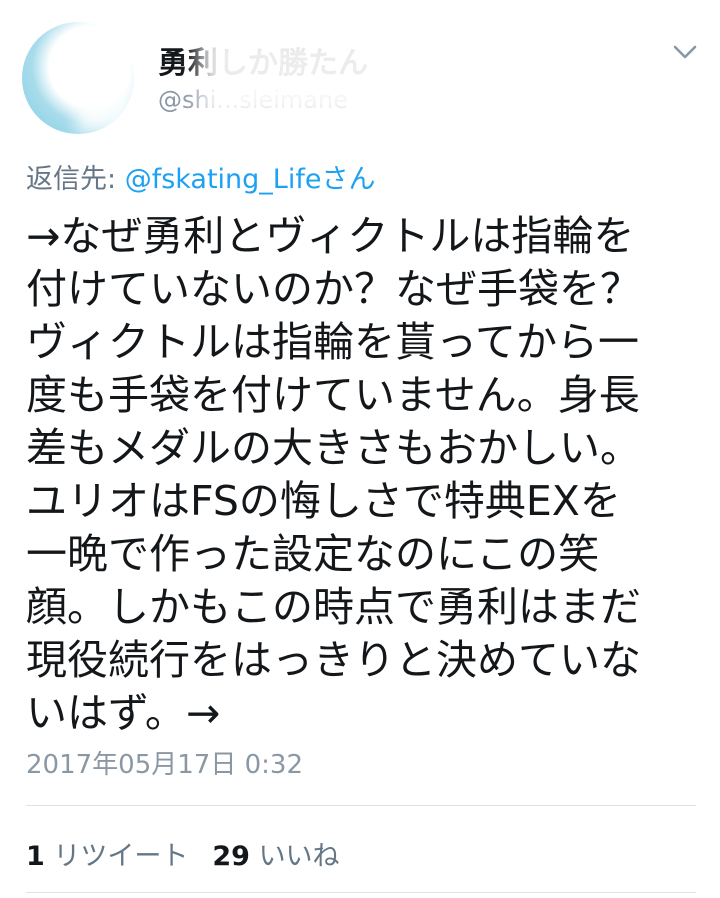  What do you see at coordinates (299, 856) in the screenshot?
I see `likes-label: いいね` at bounding box center [299, 856].